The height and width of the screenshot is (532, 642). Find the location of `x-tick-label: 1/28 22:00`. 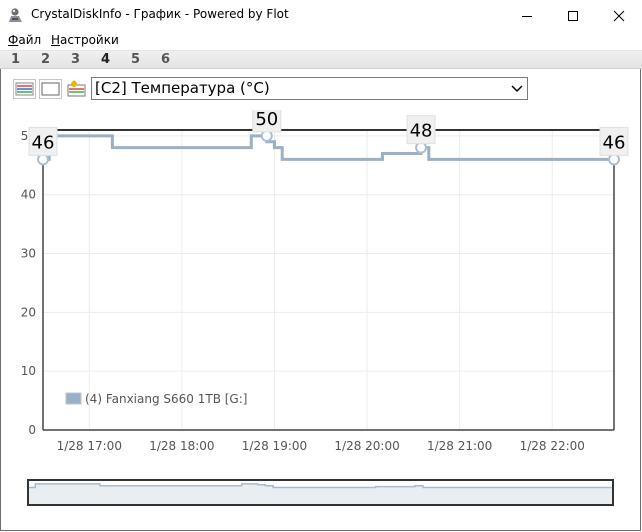

x-tick-label: 1/28 22:00 is located at coordinates (552, 446).